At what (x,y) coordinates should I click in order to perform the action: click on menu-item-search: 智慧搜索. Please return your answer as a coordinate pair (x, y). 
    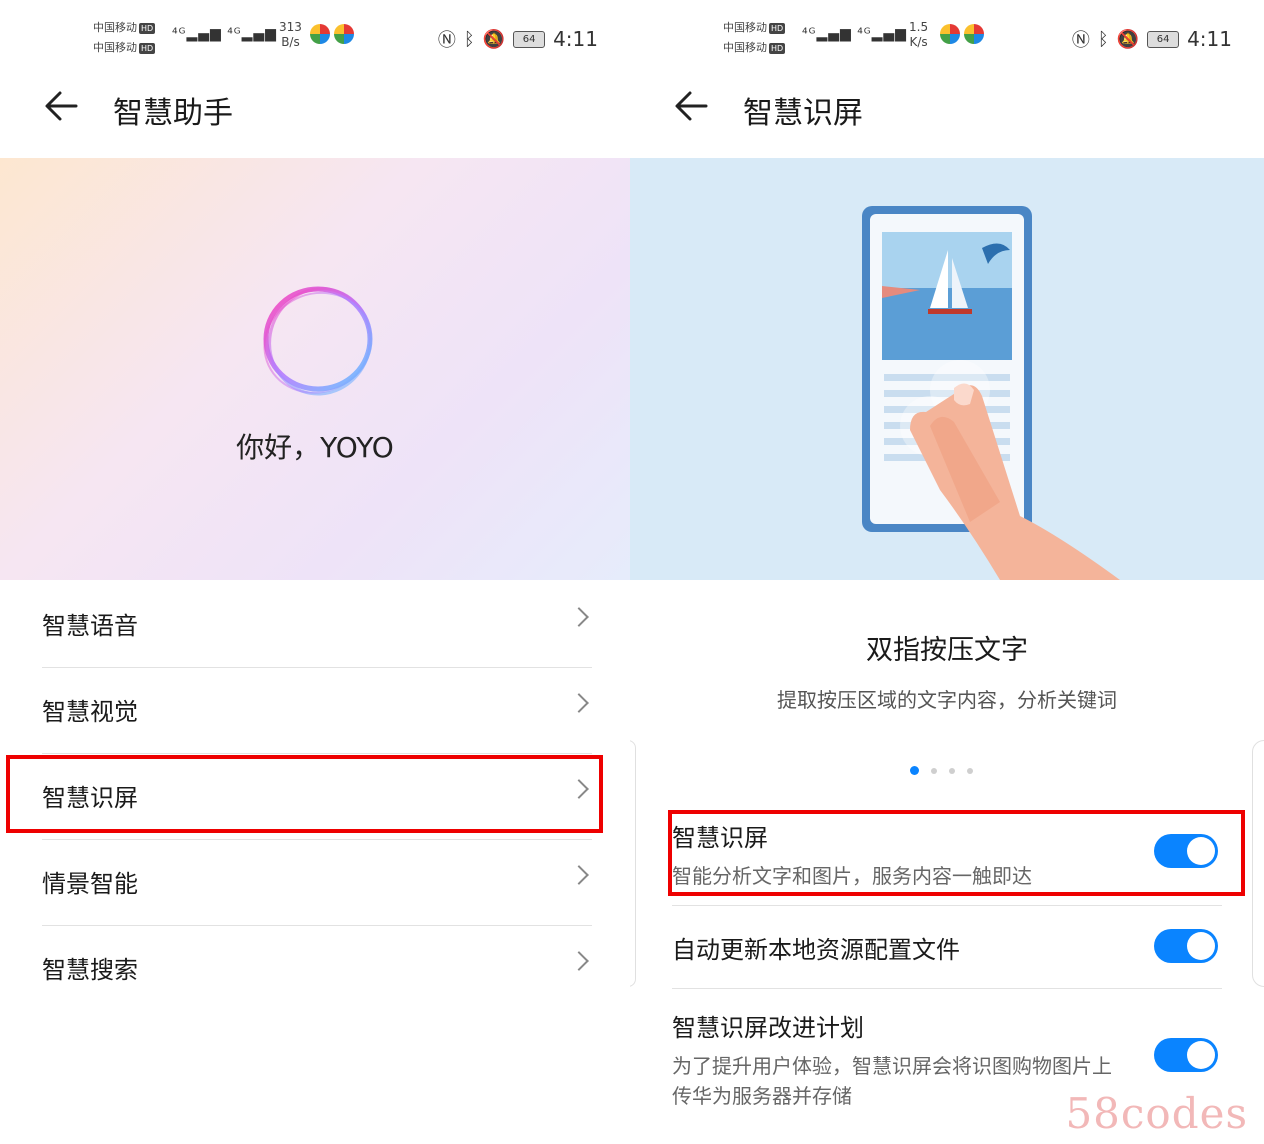
    Looking at the image, I should click on (317, 968).